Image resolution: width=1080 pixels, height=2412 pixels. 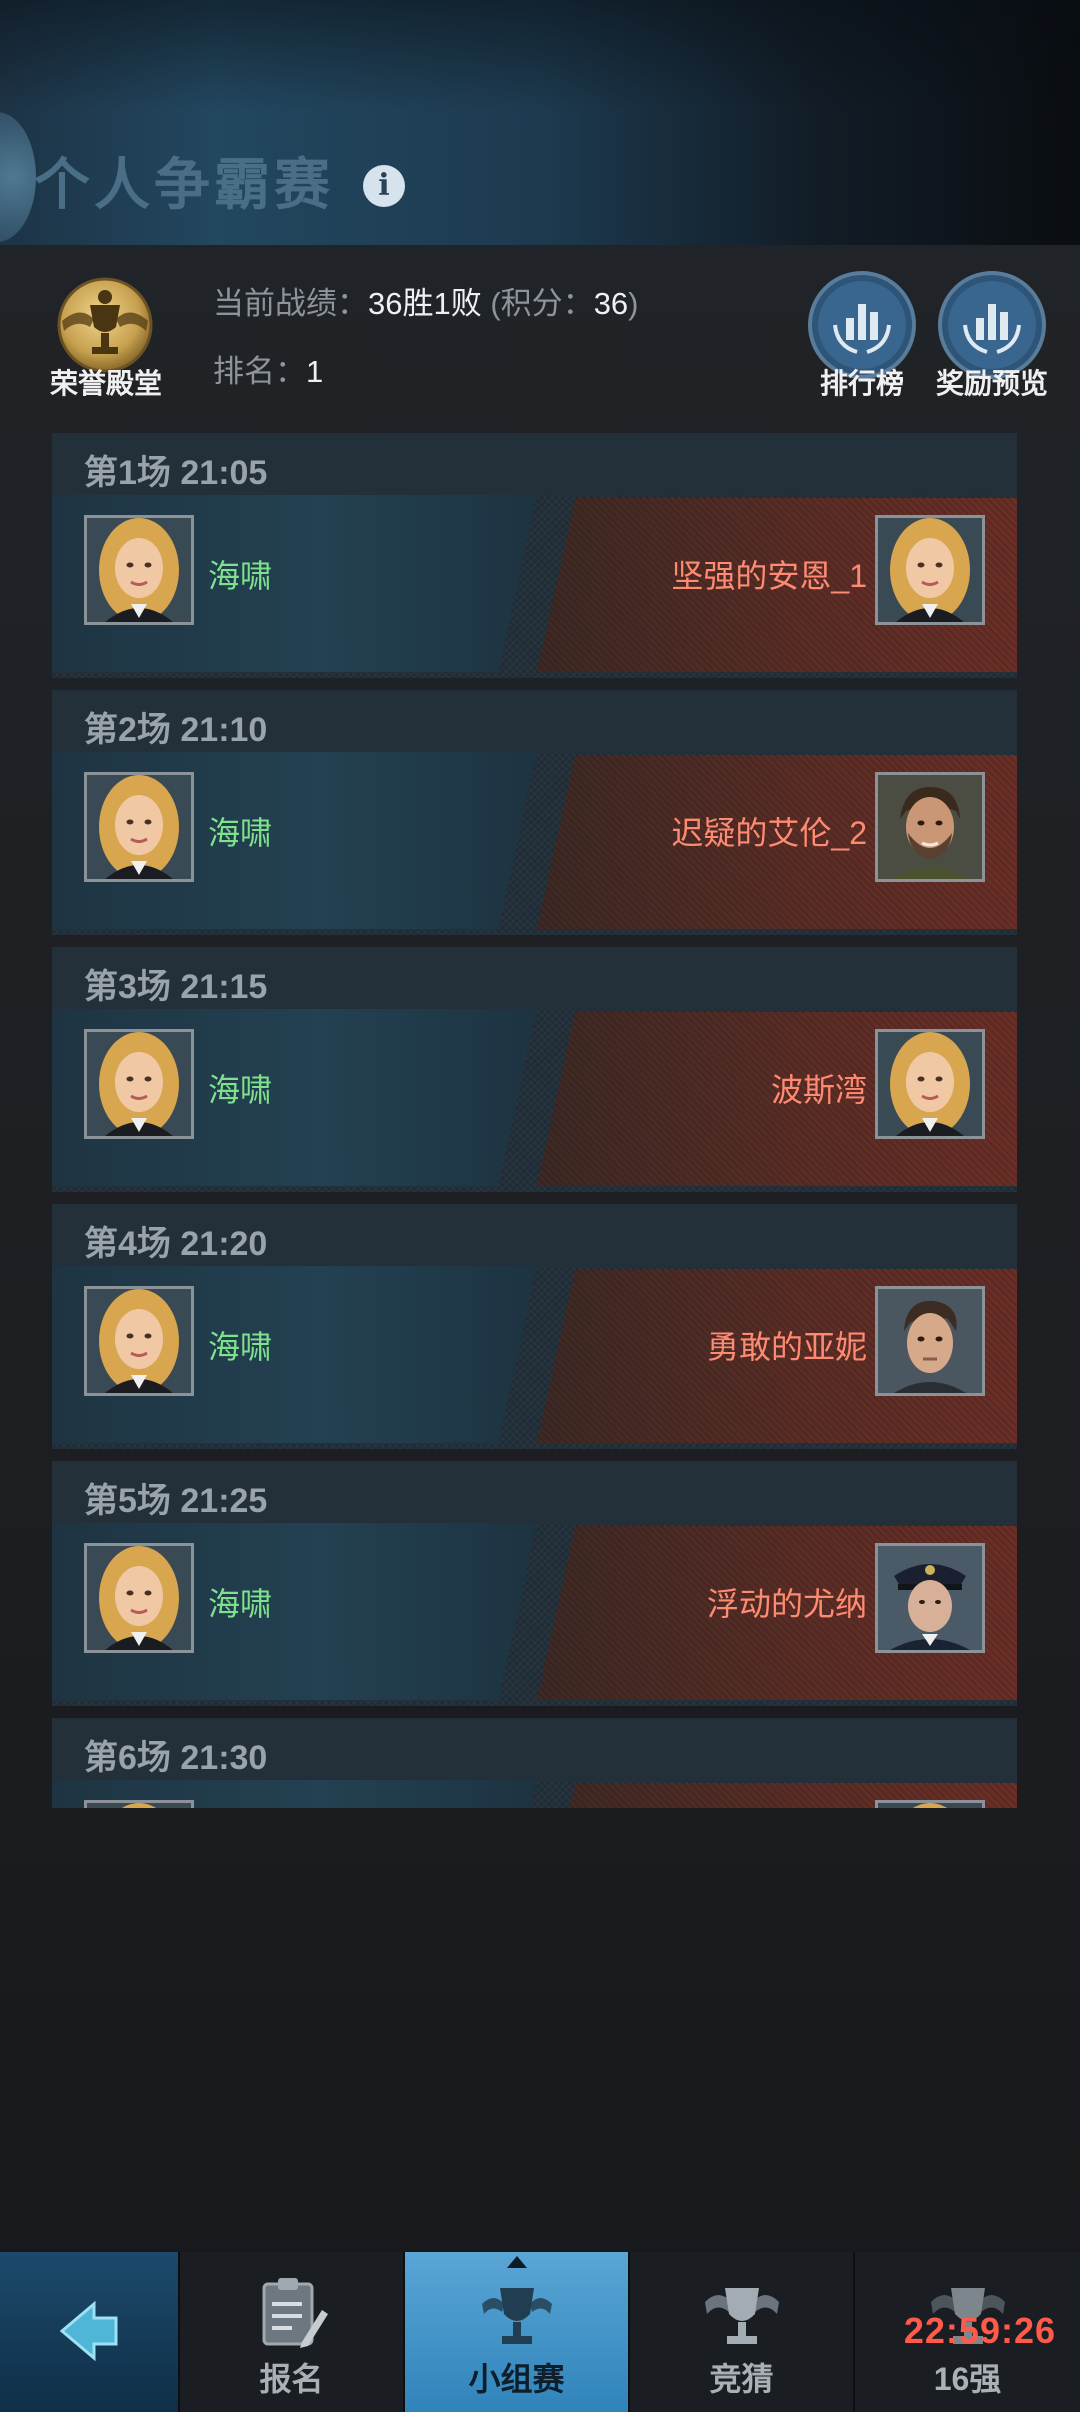 What do you see at coordinates (290, 303) in the screenshot?
I see `record-label: 当前战绩：` at bounding box center [290, 303].